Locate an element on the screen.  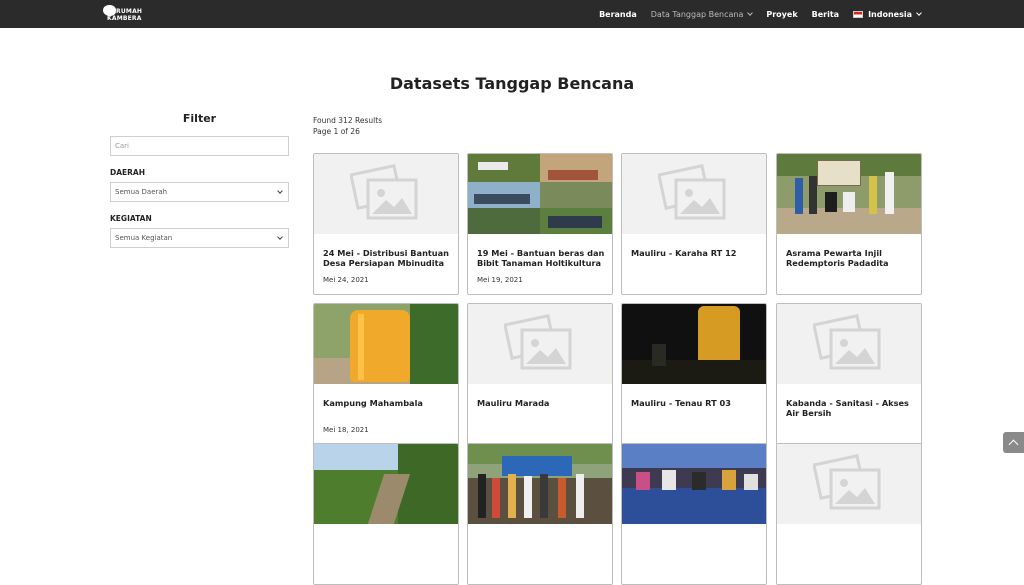
logo-line2: KAMBERA is located at coordinates (124, 18).